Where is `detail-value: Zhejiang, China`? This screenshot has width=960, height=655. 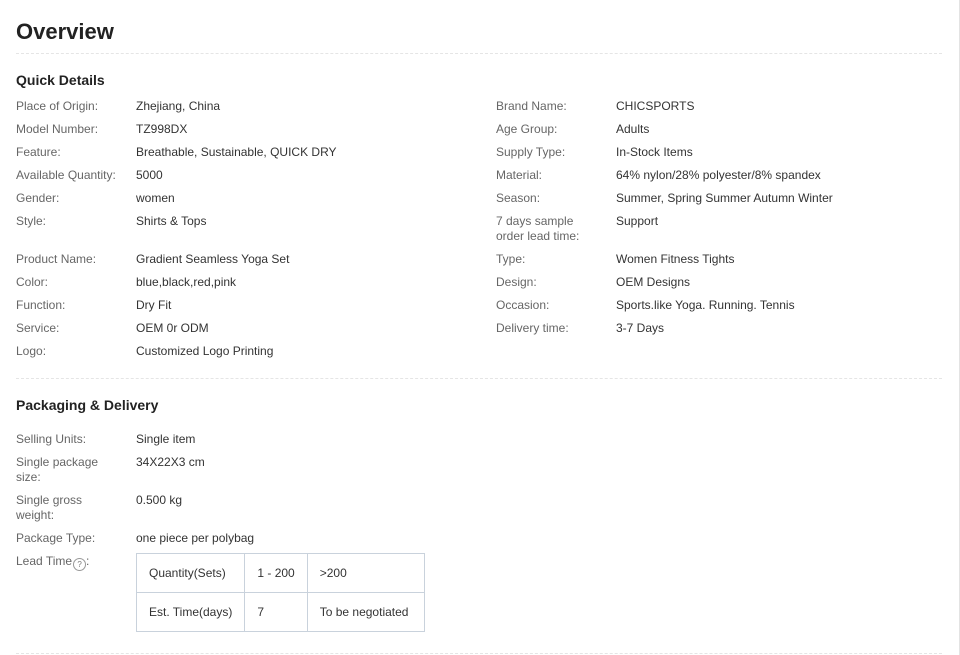 detail-value: Zhejiang, China is located at coordinates (178, 106).